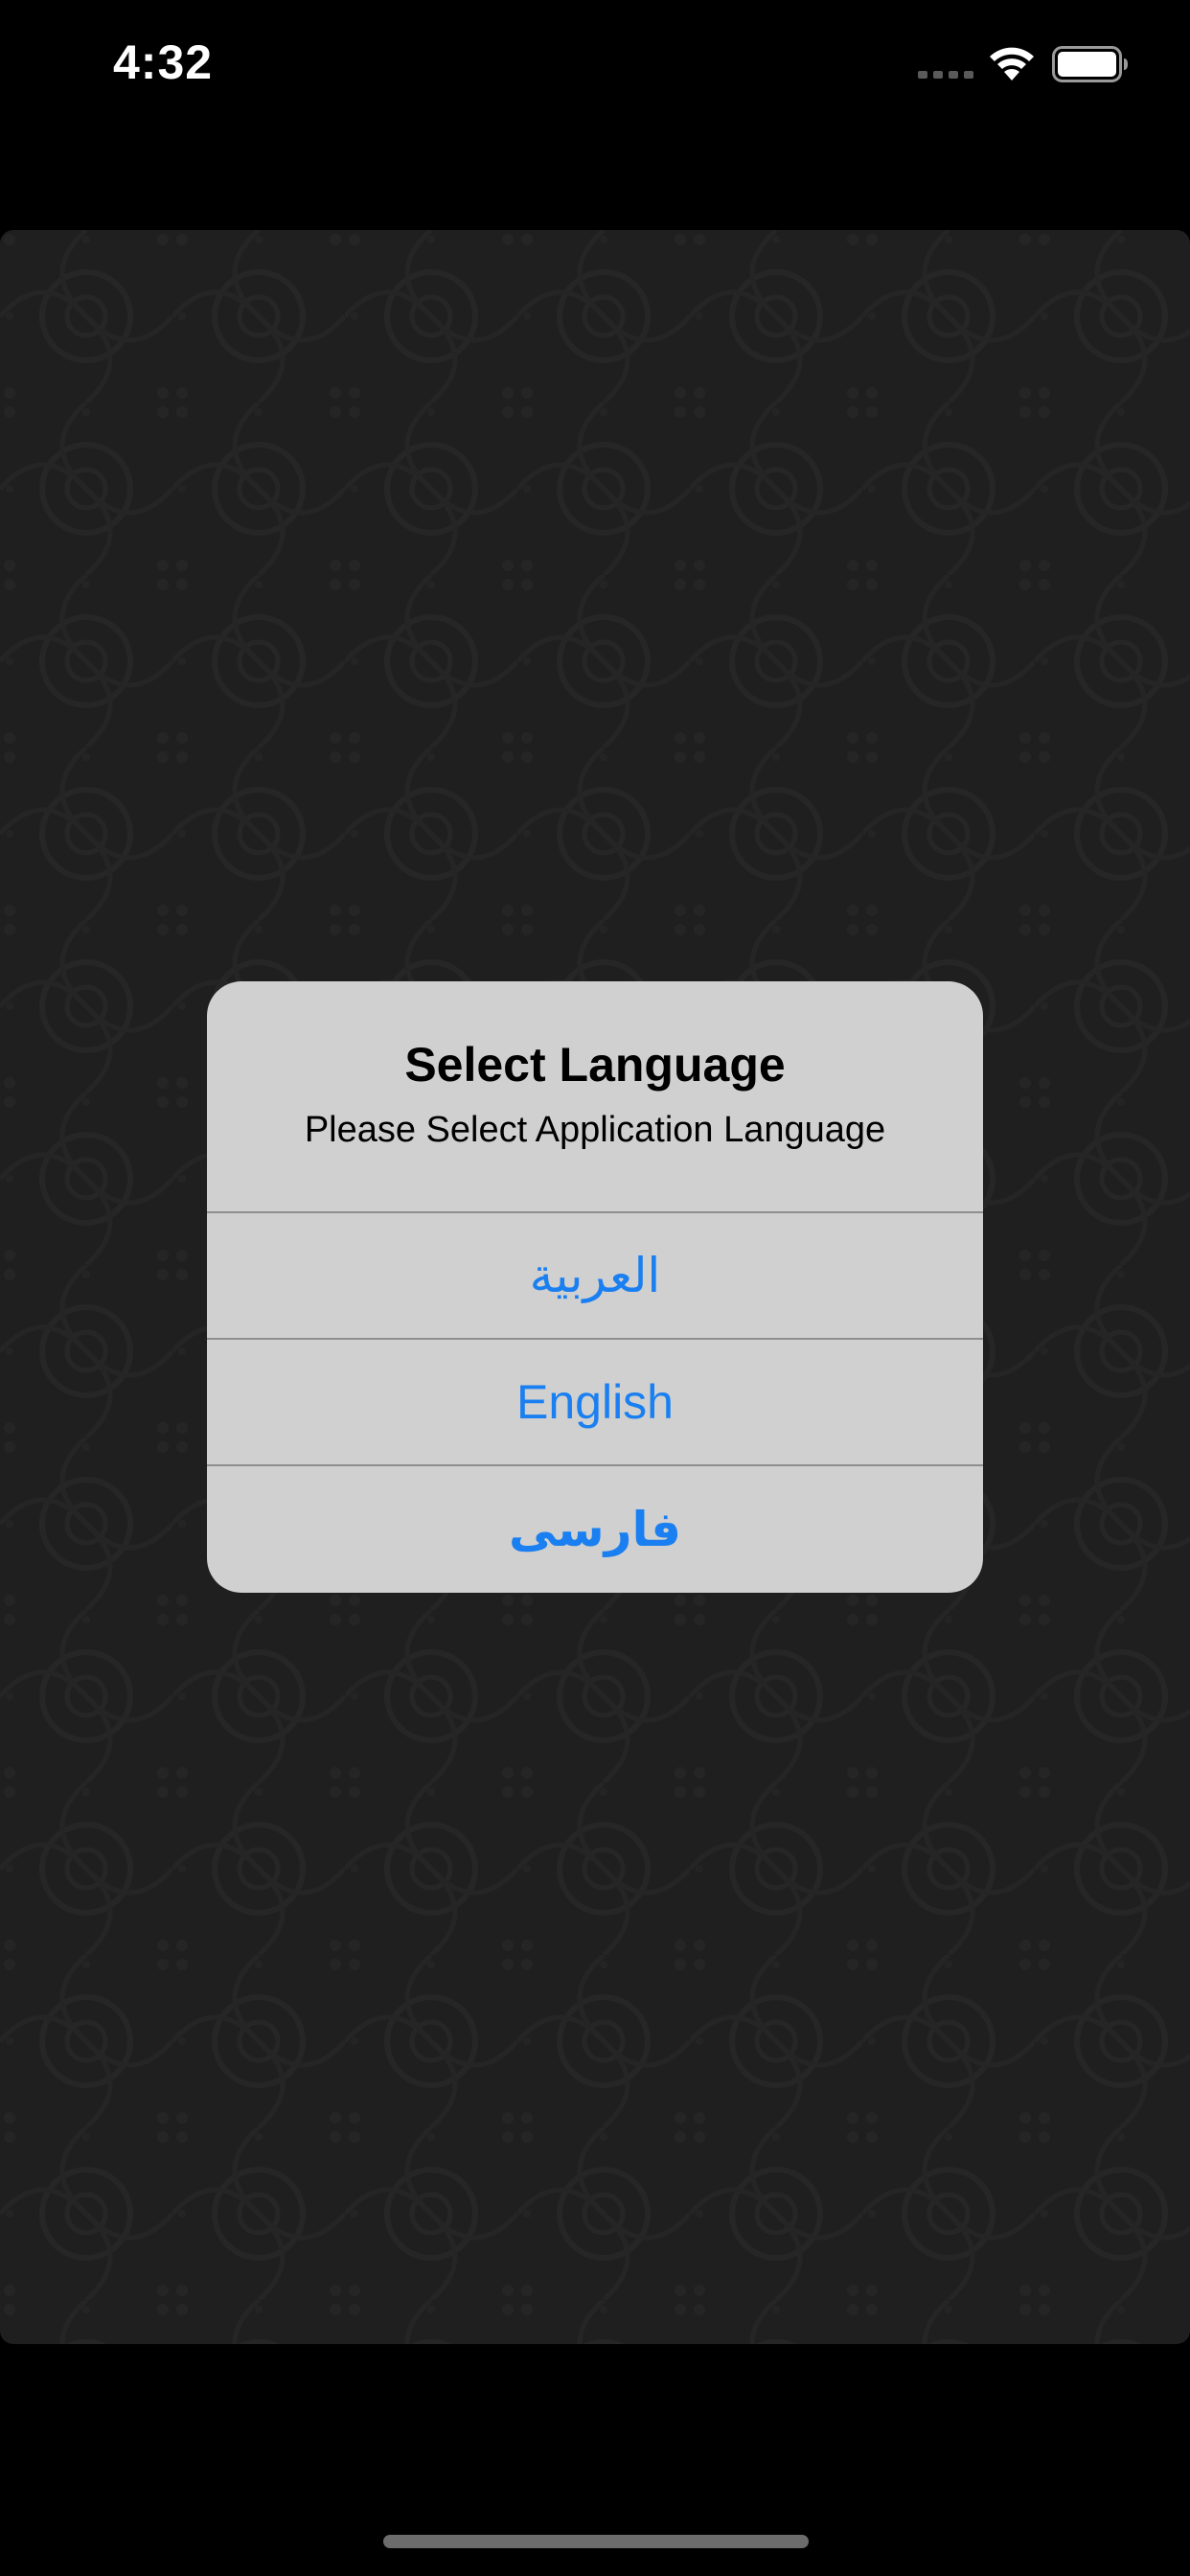  What do you see at coordinates (595, 1130) in the screenshot?
I see `alert-message: Please Select Application Language` at bounding box center [595, 1130].